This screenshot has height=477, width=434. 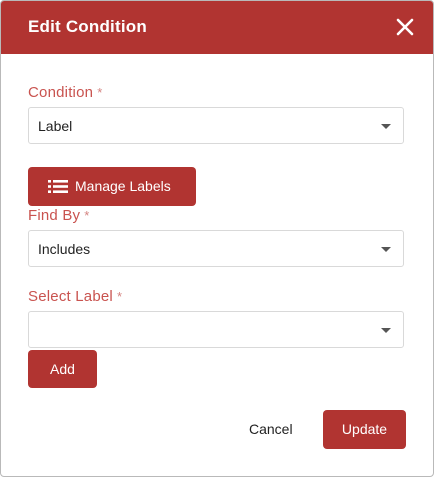 I want to click on update-button: Update, so click(x=364, y=429).